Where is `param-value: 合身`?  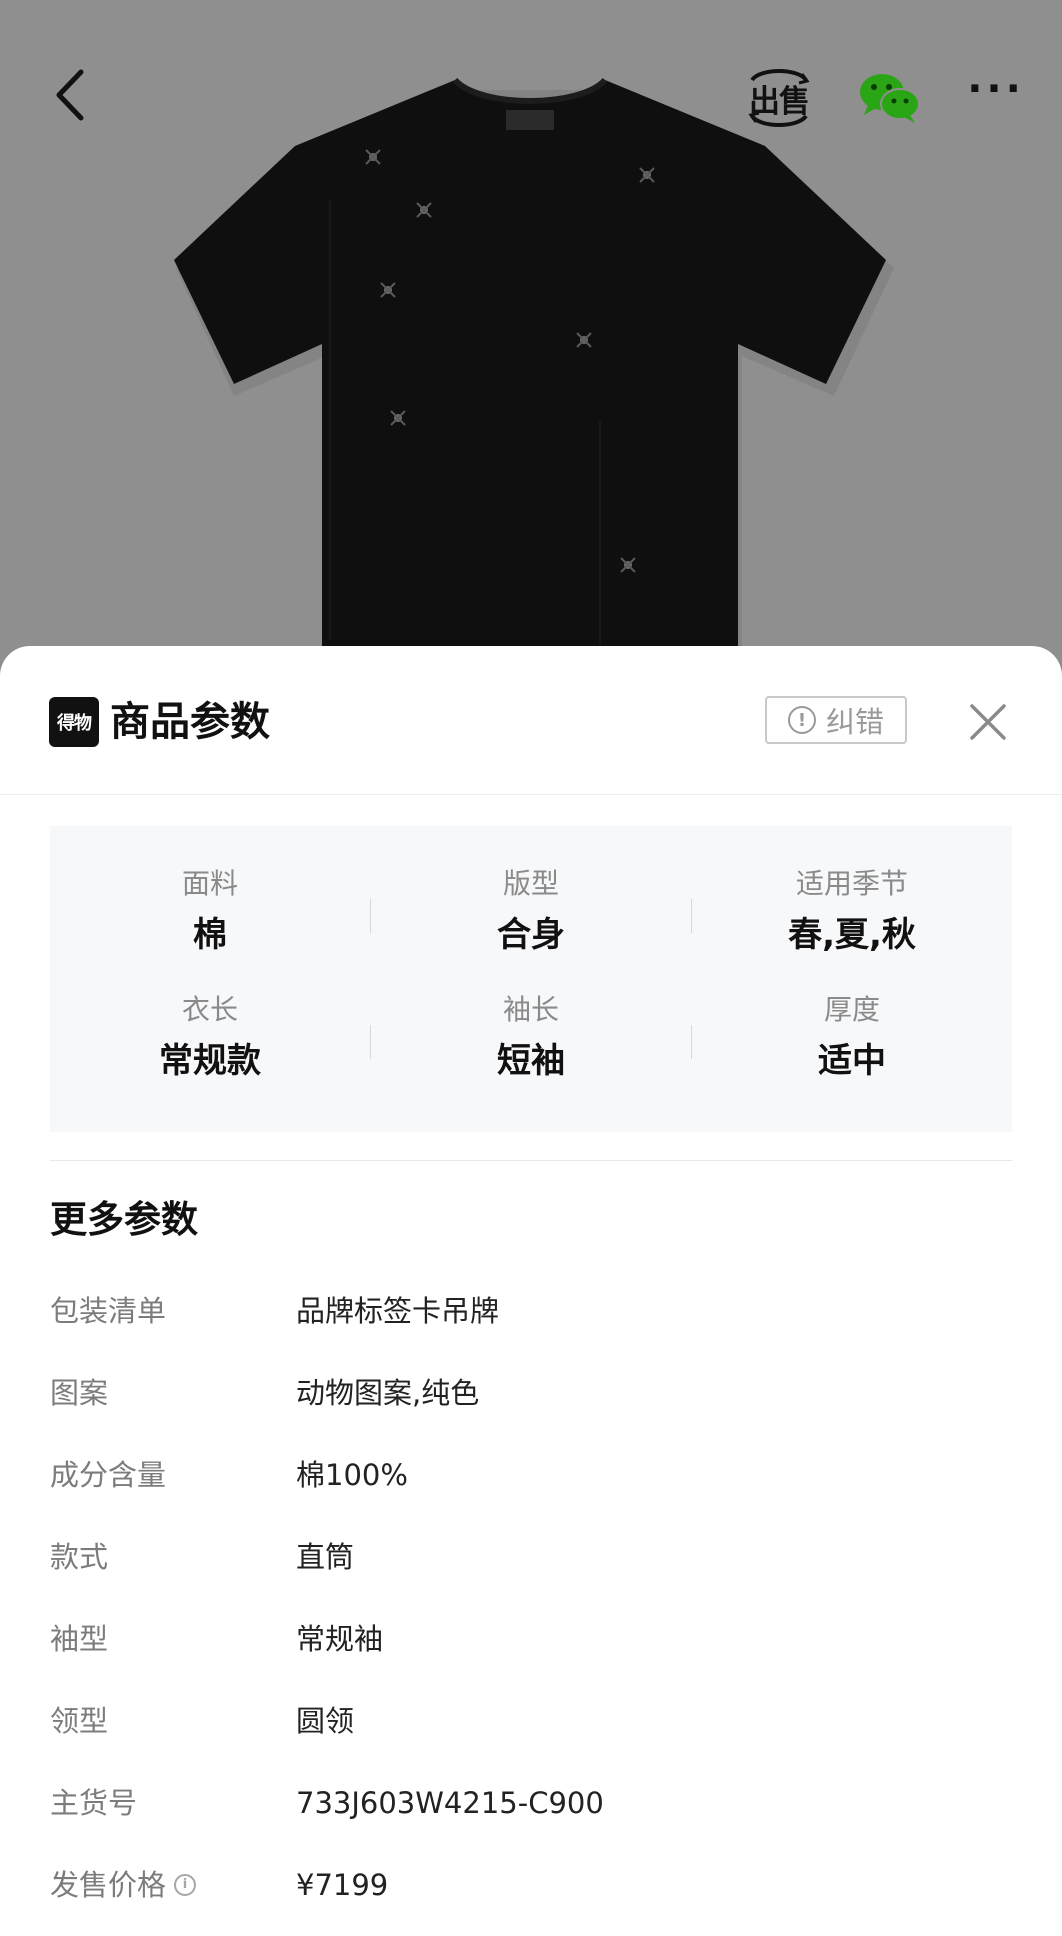 param-value: 合身 is located at coordinates (531, 935).